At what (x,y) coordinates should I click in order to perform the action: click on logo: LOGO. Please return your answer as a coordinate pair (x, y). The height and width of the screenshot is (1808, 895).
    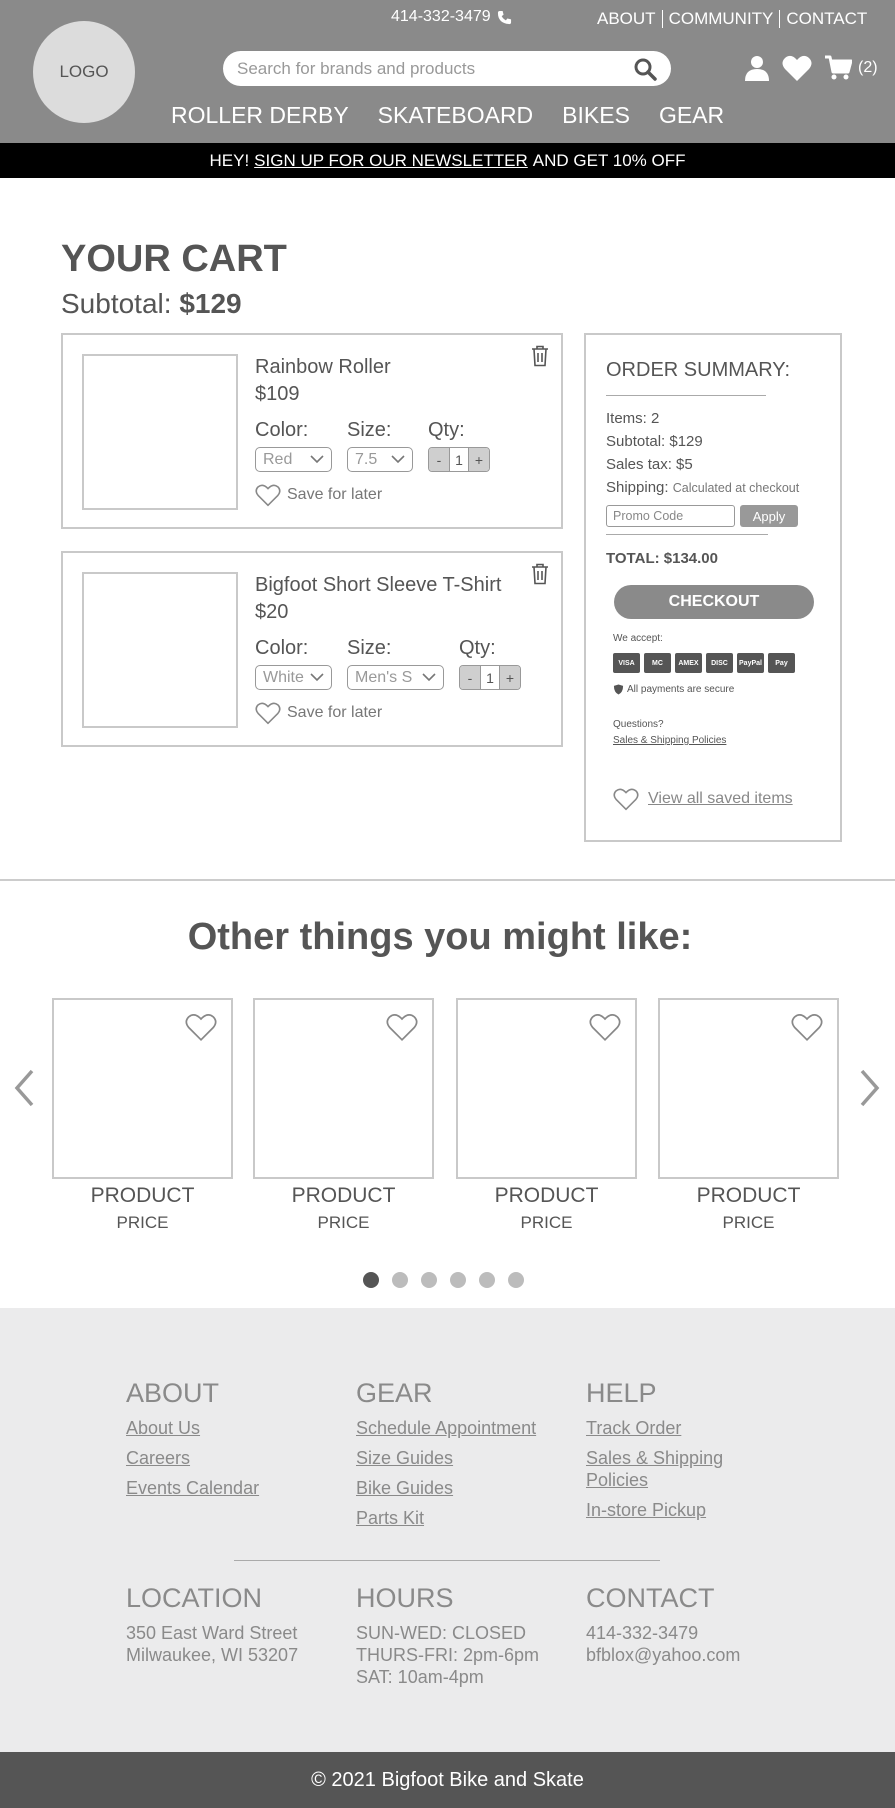
    Looking at the image, I should click on (84, 72).